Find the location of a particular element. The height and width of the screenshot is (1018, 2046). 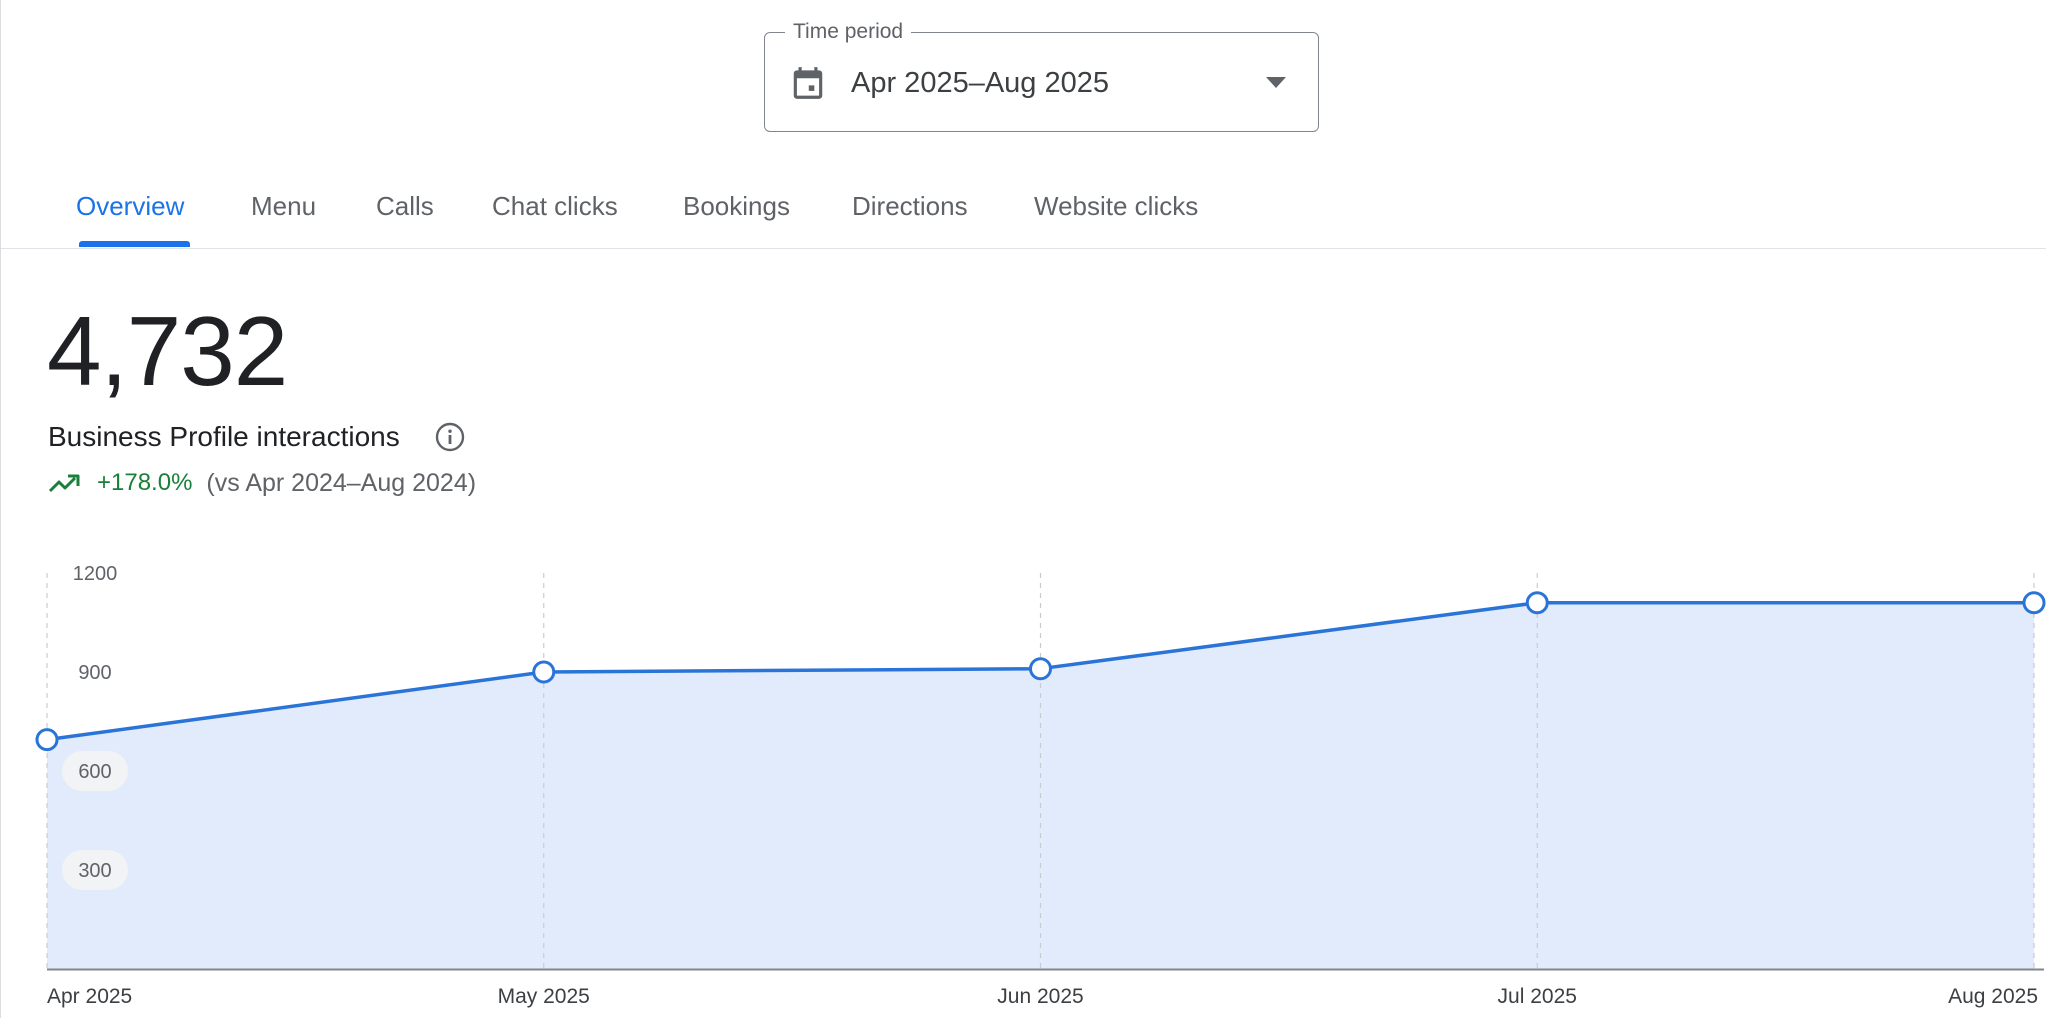

info-icon is located at coordinates (450, 437).